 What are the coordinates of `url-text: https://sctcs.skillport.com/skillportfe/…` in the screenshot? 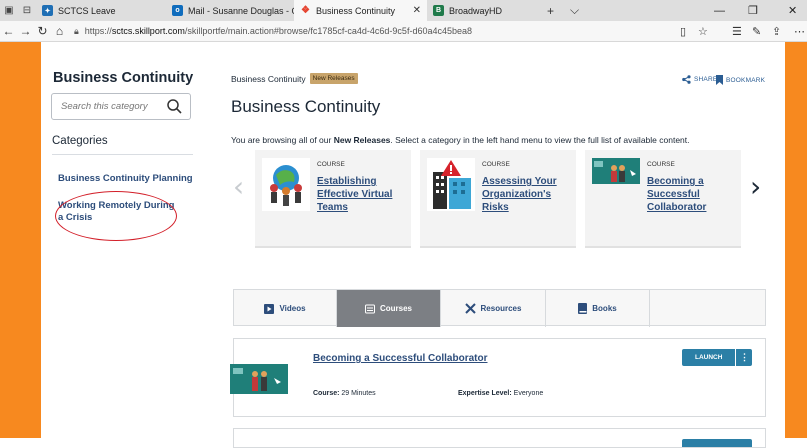 It's located at (278, 31).